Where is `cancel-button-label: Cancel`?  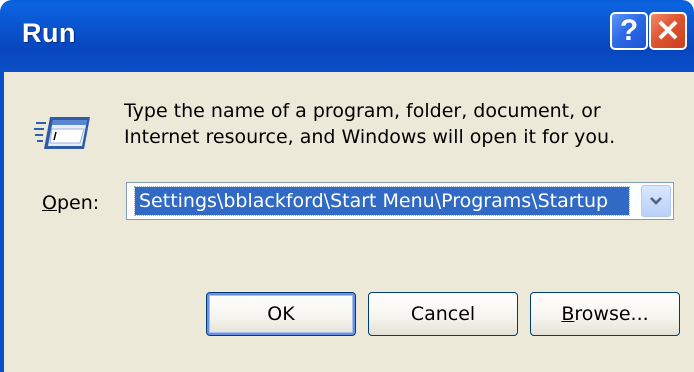
cancel-button-label: Cancel is located at coordinates (443, 314).